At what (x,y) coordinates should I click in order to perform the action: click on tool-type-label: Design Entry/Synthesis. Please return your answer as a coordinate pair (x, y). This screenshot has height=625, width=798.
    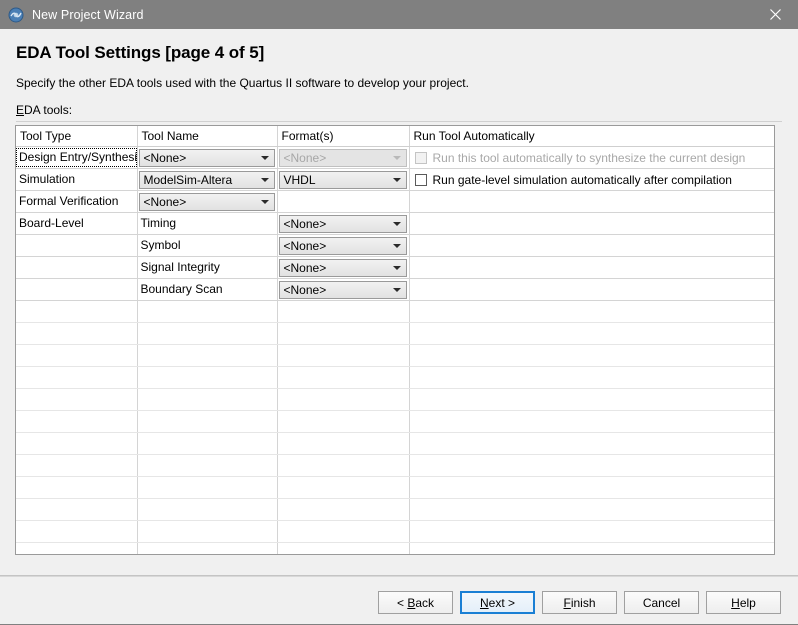
    Looking at the image, I should click on (76, 157).